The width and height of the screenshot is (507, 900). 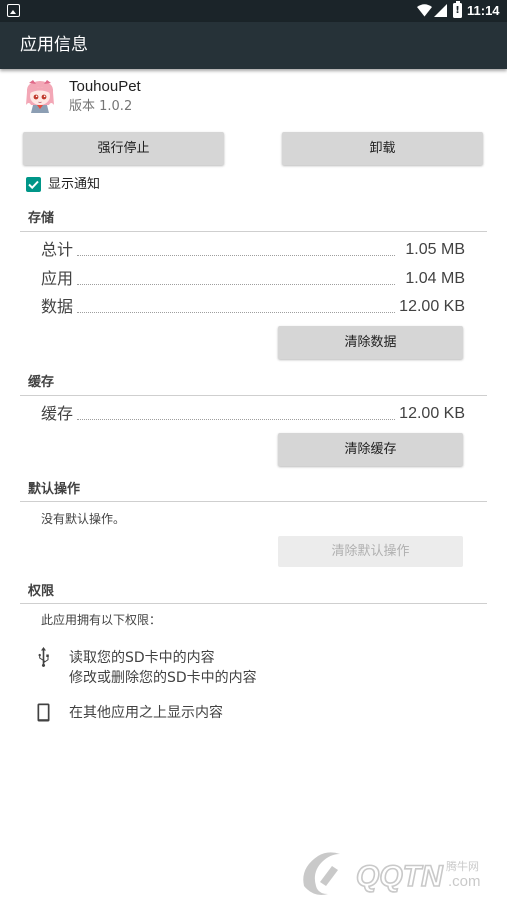 What do you see at coordinates (431, 414) in the screenshot?
I see `cache-row-value: 12.00 KB` at bounding box center [431, 414].